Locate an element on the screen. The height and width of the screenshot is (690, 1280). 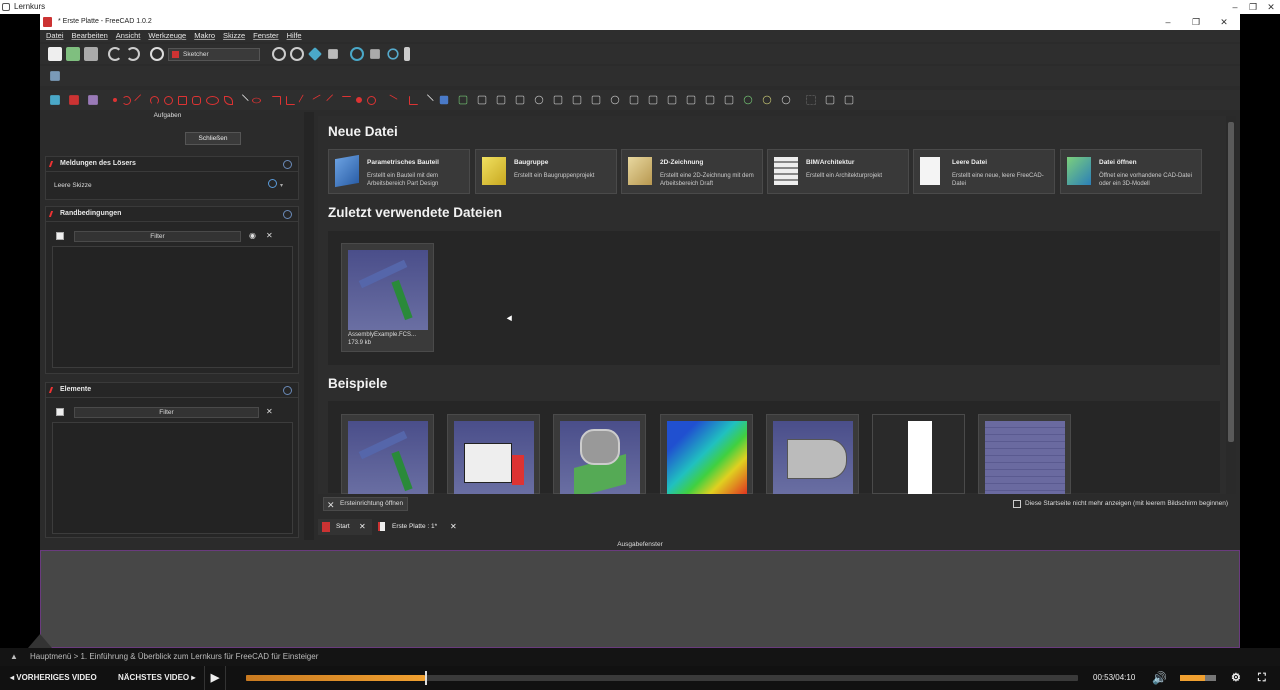
tab-erste-platte: Erste Platte : 1* ✕ is located at coordinates (419, 527).